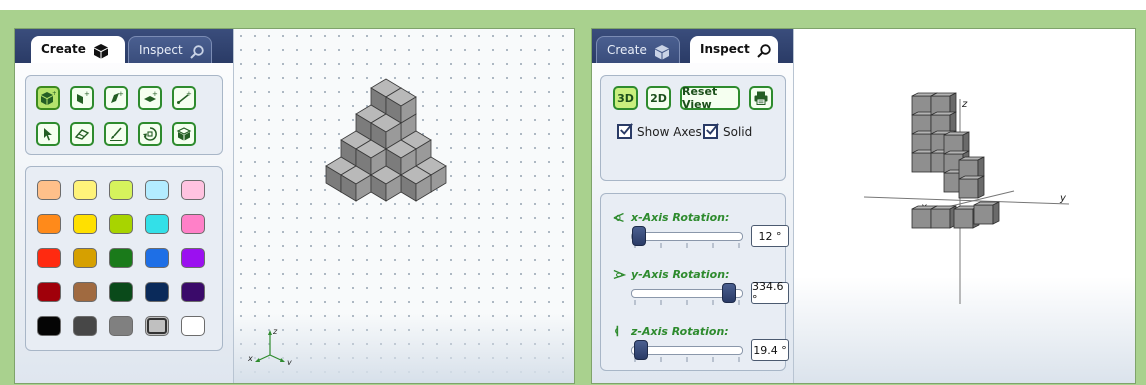 This screenshot has width=1146, height=385. I want to click on add-line-icon: +, so click(184, 97).